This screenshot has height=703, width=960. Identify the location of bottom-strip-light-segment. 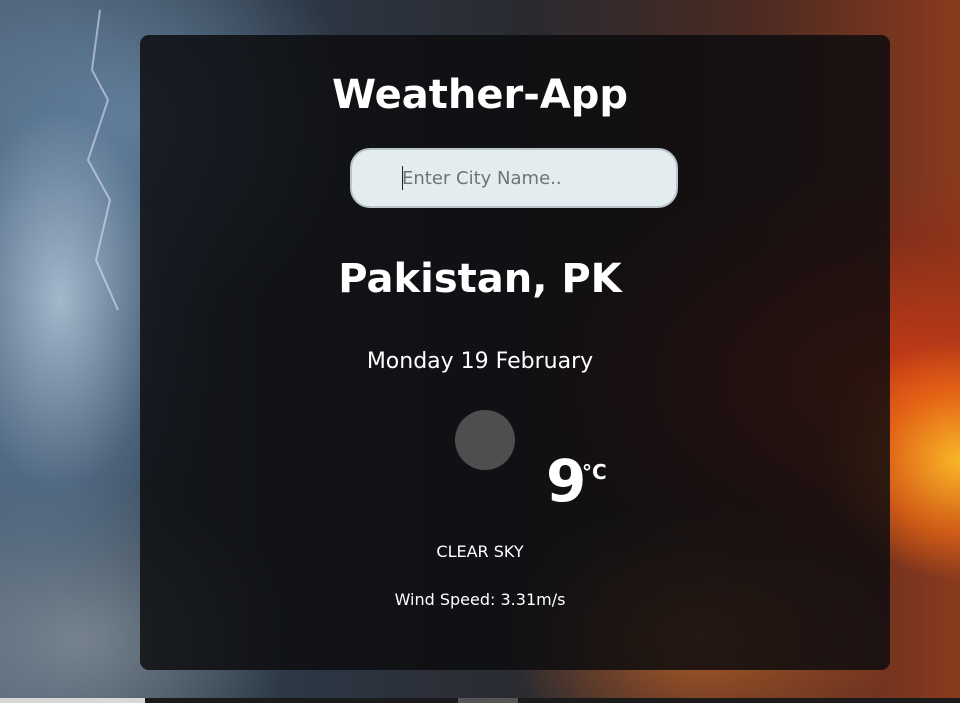
(72, 700).